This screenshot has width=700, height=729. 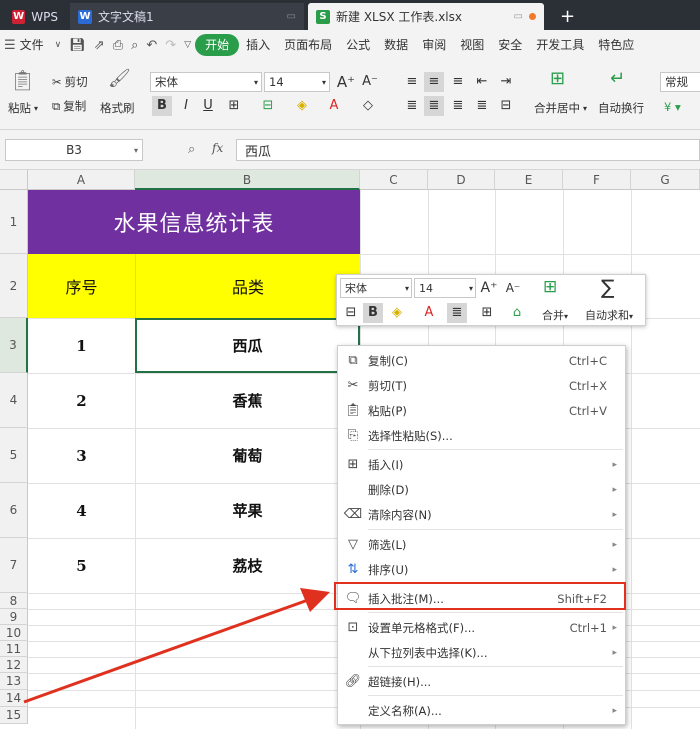 I want to click on table-title-cell: 水果信息统计表, so click(x=194, y=222).